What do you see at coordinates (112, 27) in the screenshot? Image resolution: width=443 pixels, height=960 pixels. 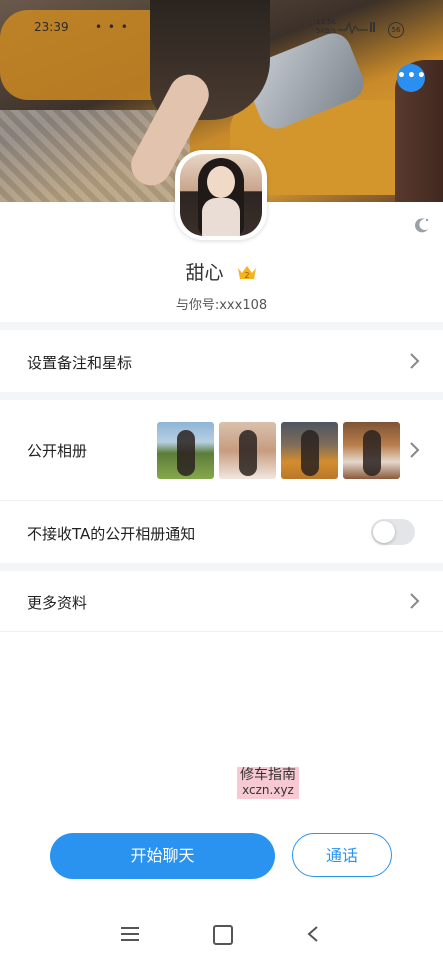 I see `status-notification-dots: • • •` at bounding box center [112, 27].